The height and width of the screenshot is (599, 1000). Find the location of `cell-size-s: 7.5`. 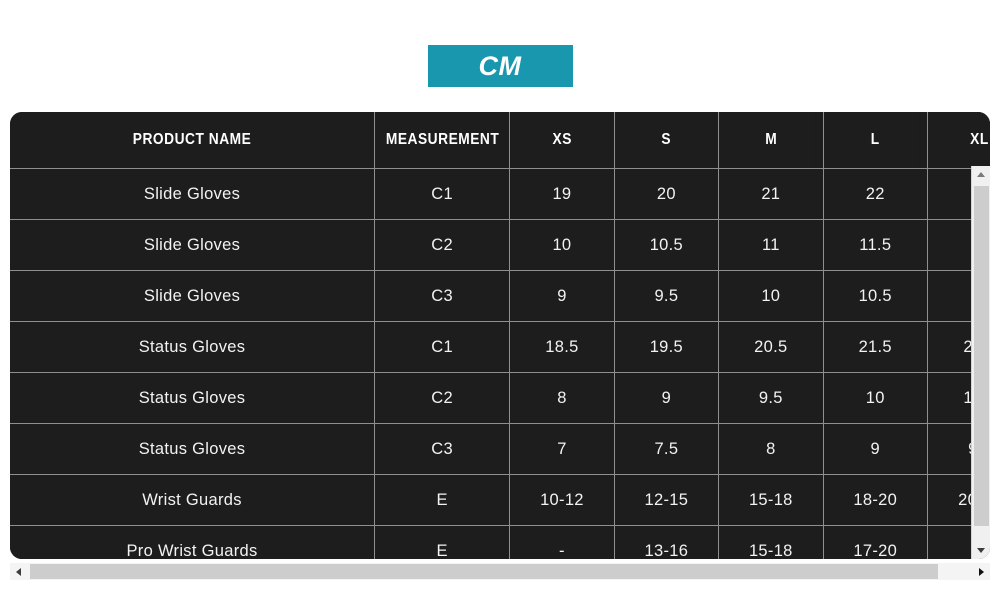

cell-size-s: 7.5 is located at coordinates (667, 449).